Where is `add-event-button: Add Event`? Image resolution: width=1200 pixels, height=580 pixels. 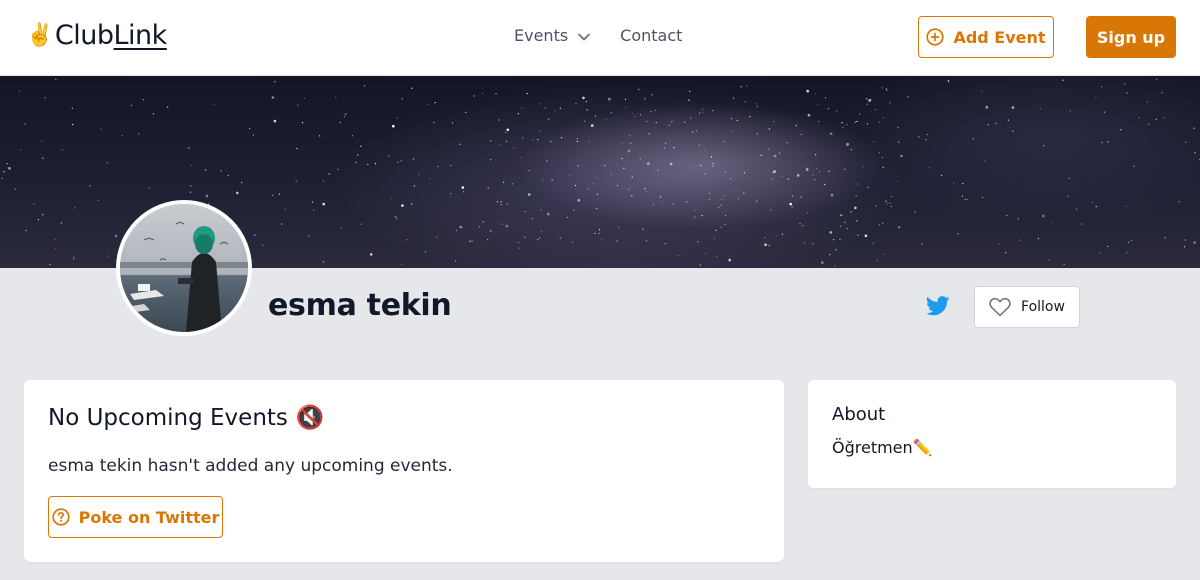
add-event-button: Add Event is located at coordinates (986, 37).